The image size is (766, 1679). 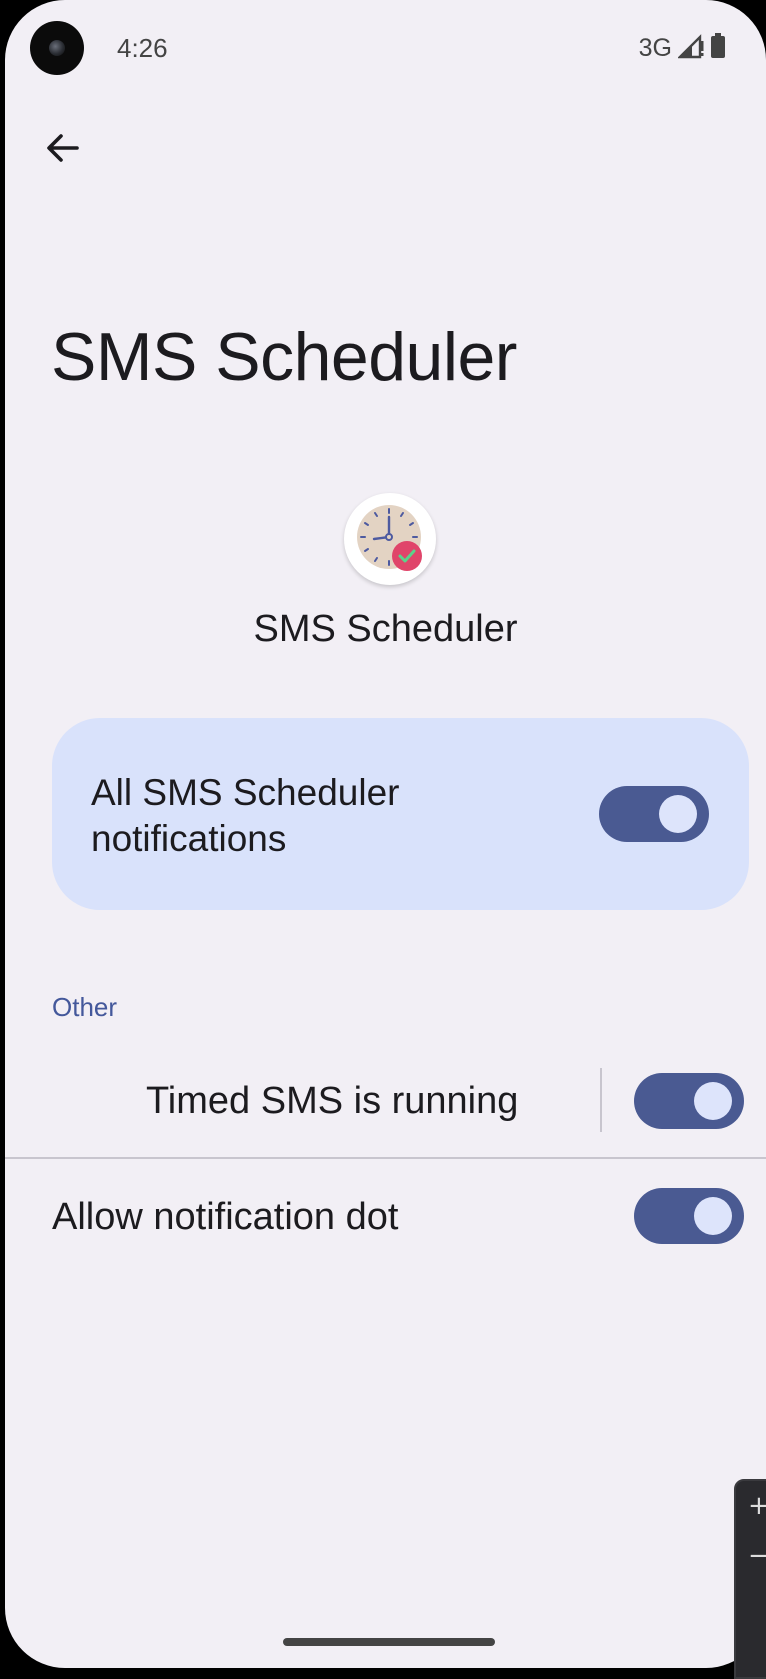 I want to click on vertical-divider, so click(x=601, y=1100).